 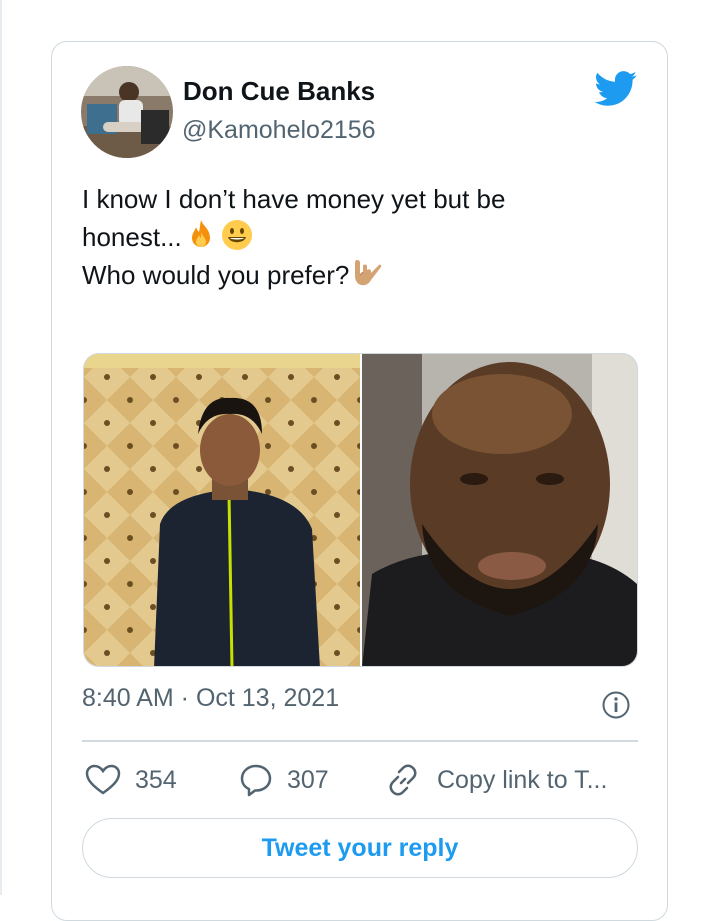 What do you see at coordinates (236, 235) in the screenshot?
I see `grinning-face-emoji-icon` at bounding box center [236, 235].